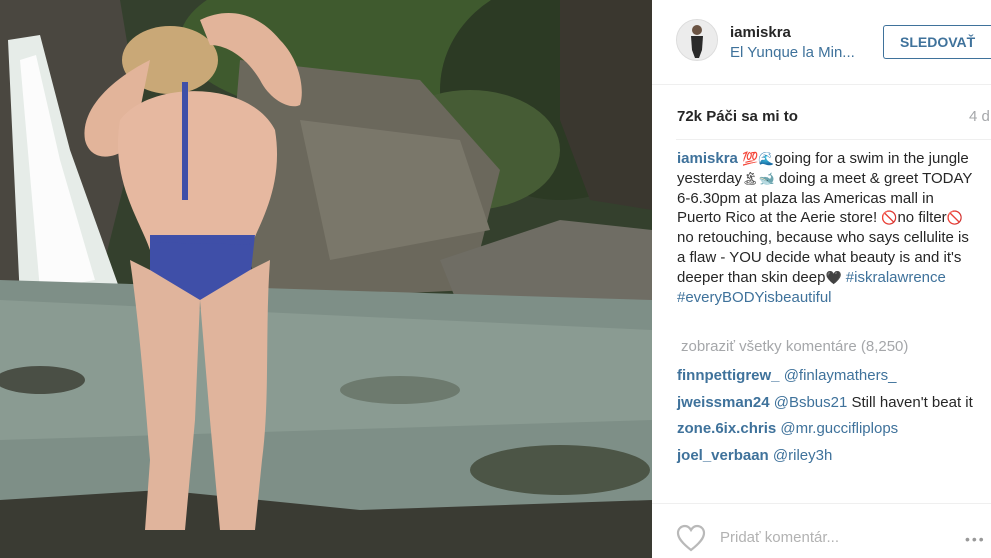 This screenshot has width=991, height=558. I want to click on comment-item: joel_verbaan @riley3h, so click(829, 456).